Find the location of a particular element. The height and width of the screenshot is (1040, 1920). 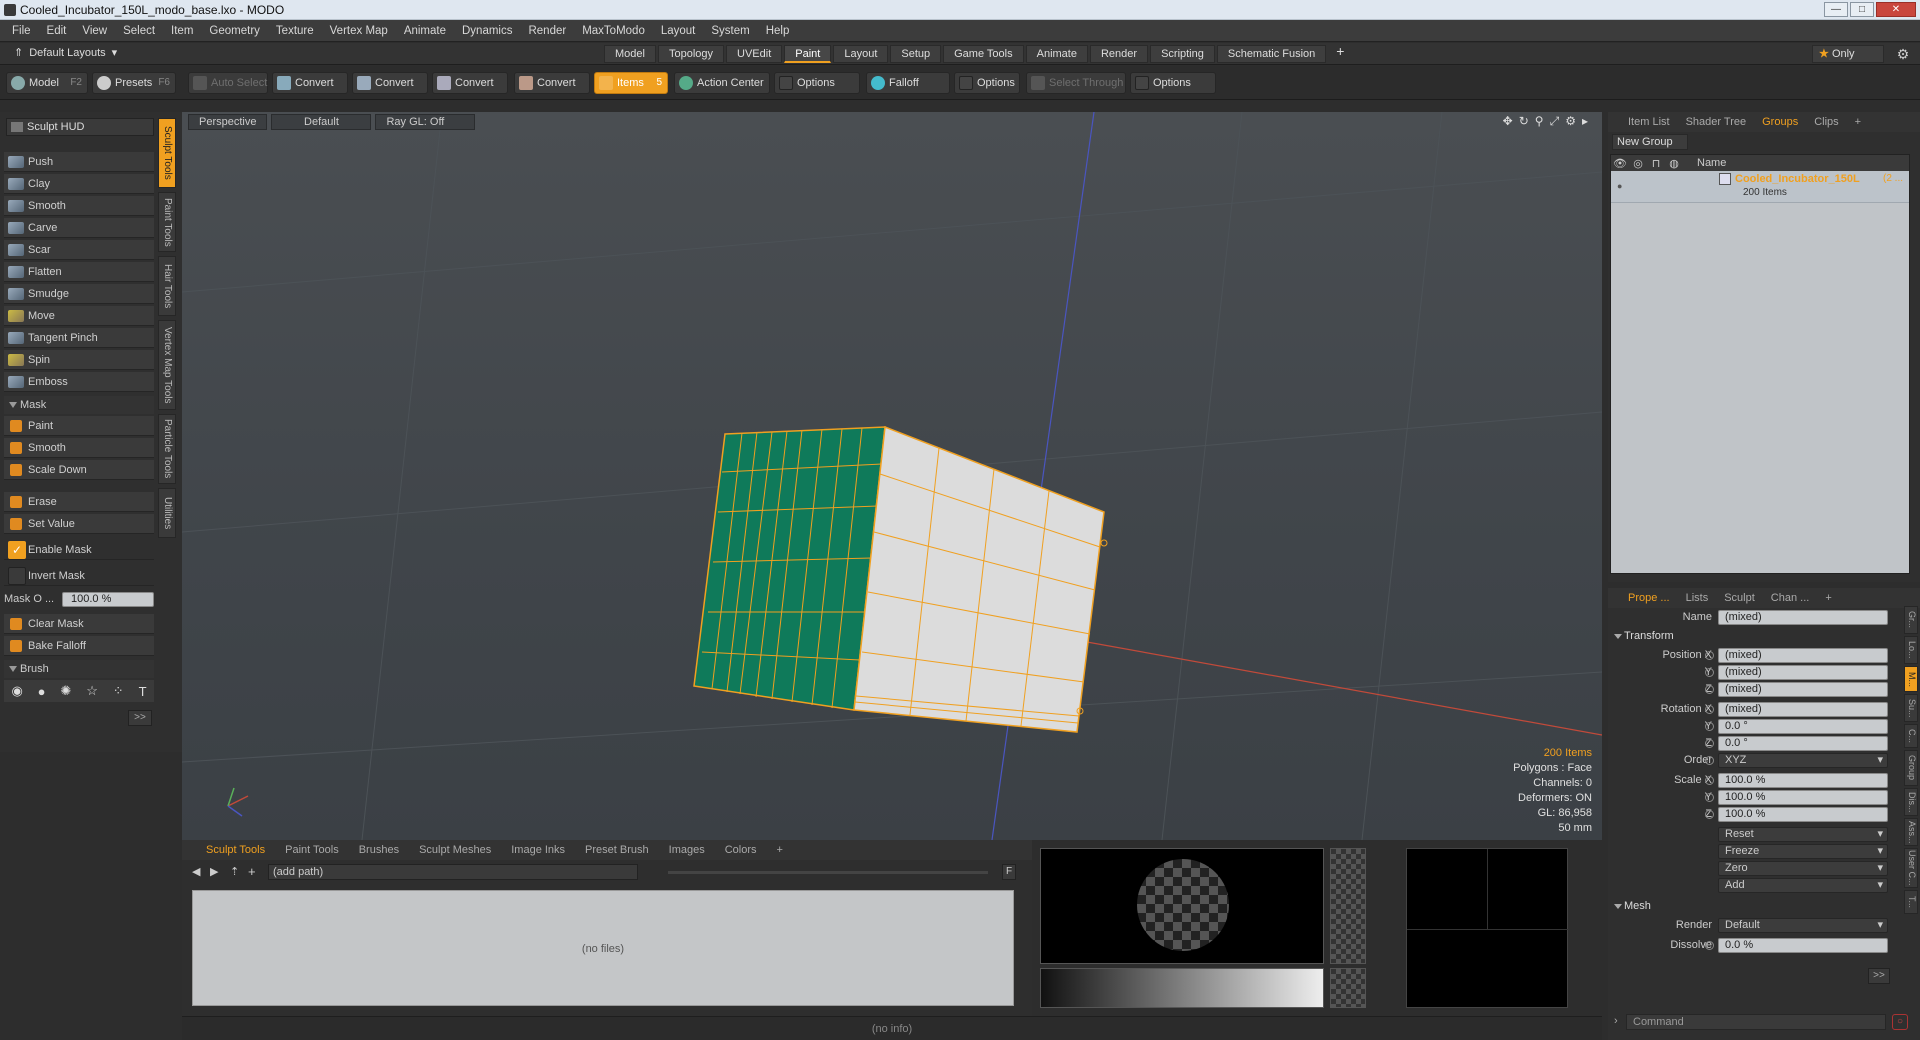

action-center-options-button: Options is located at coordinates (817, 83).